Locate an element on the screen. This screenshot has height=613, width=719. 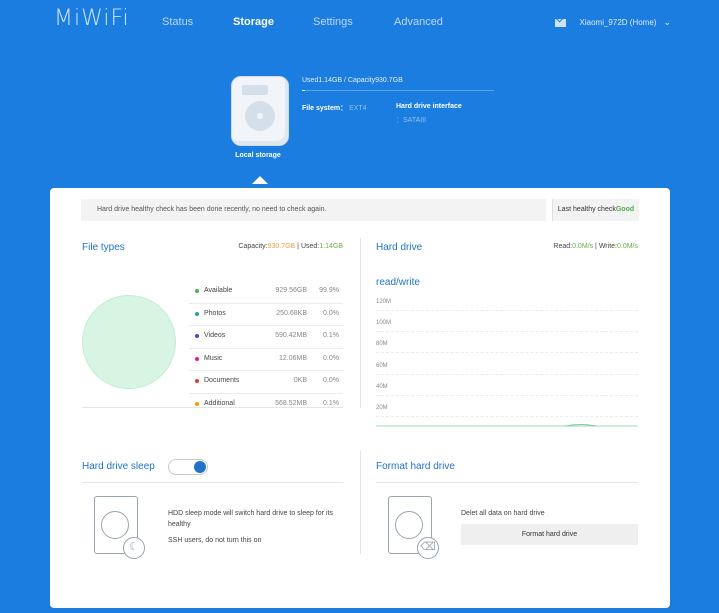
capacity-label: Capacity: is located at coordinates (253, 246).